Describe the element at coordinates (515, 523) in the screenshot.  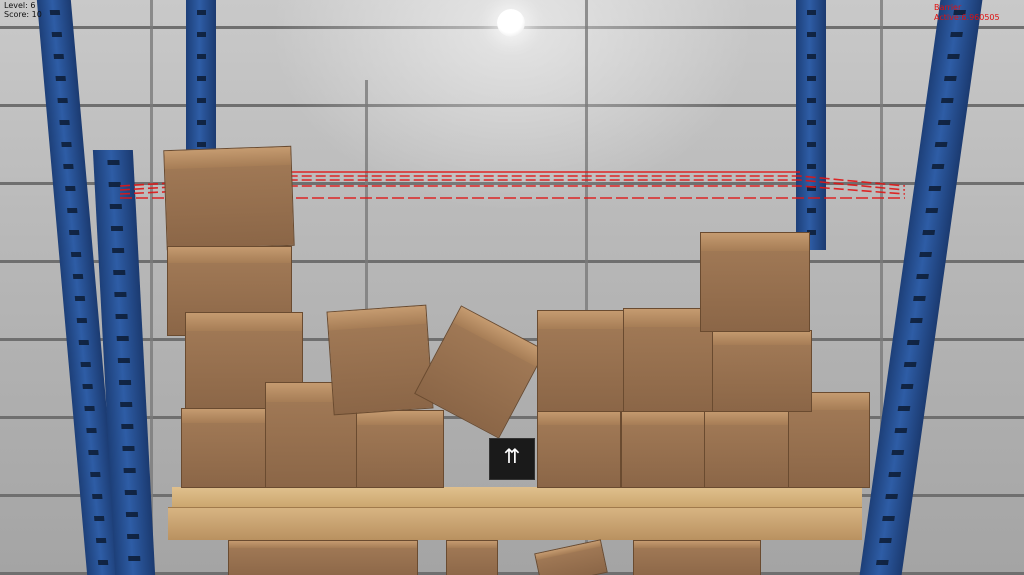
I see `shelf-edge` at that location.